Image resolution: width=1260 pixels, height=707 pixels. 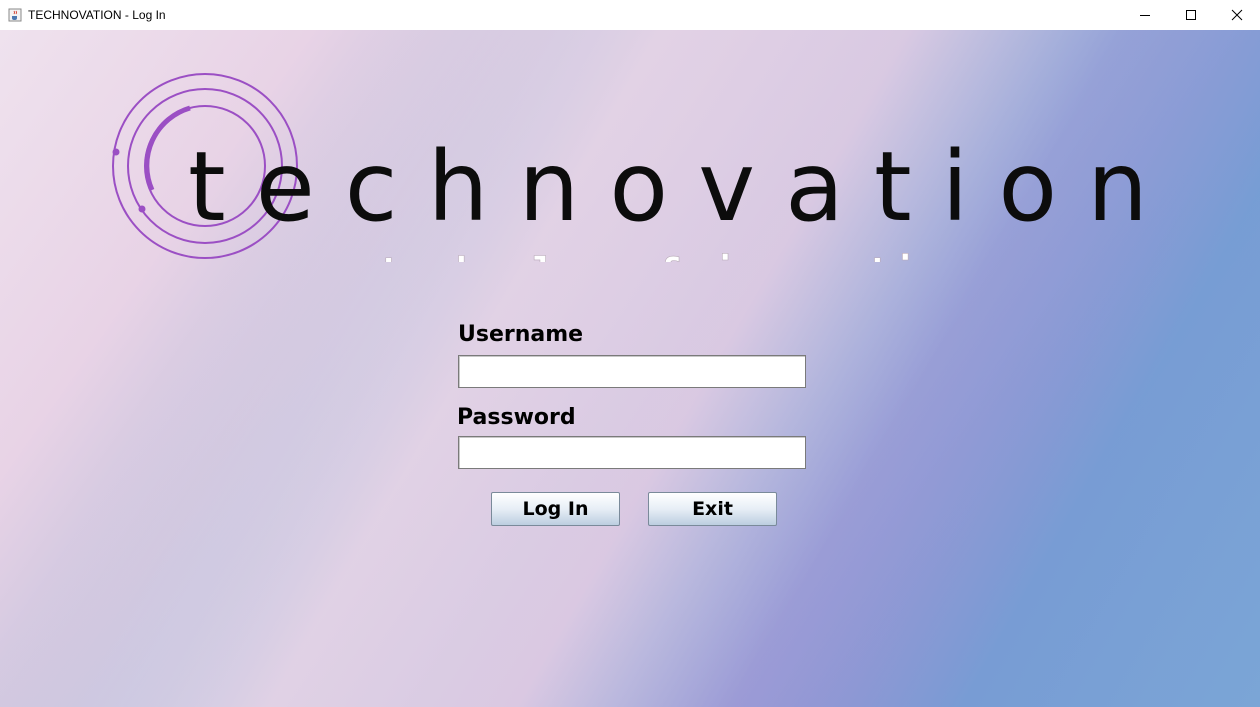 I want to click on brand-wordmark: technovation, so click(x=668, y=187).